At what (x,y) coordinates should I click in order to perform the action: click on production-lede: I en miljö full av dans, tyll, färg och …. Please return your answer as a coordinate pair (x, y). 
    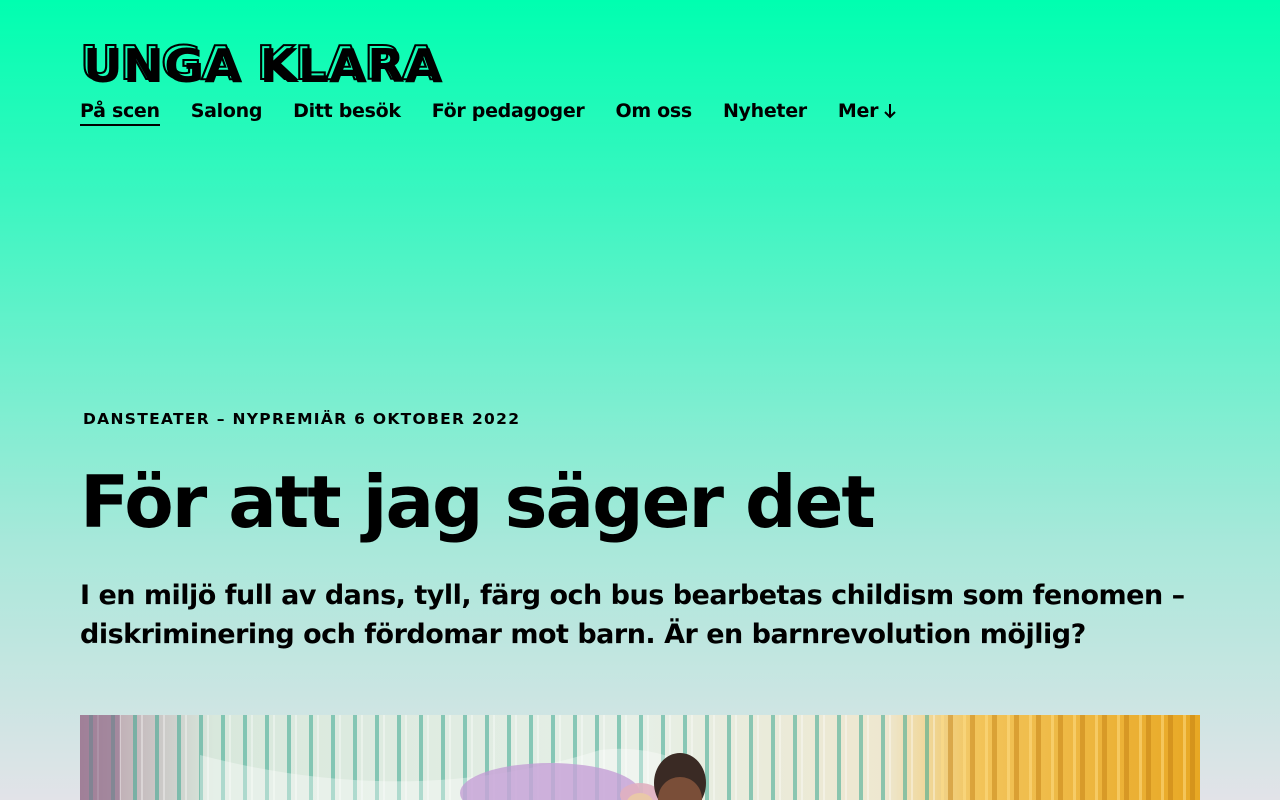
    Looking at the image, I should click on (632, 615).